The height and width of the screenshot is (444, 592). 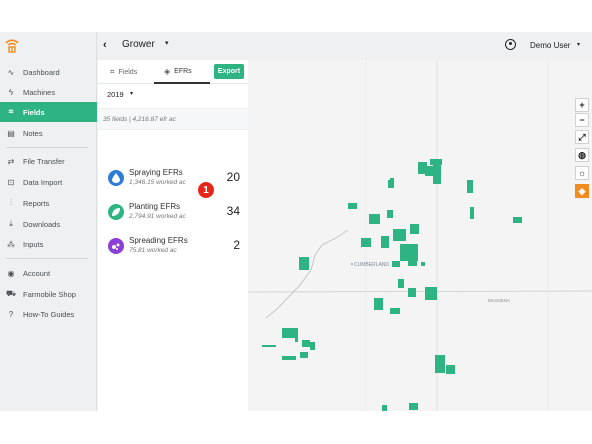 I want to click on layers-icon: ◈, so click(x=167, y=71).